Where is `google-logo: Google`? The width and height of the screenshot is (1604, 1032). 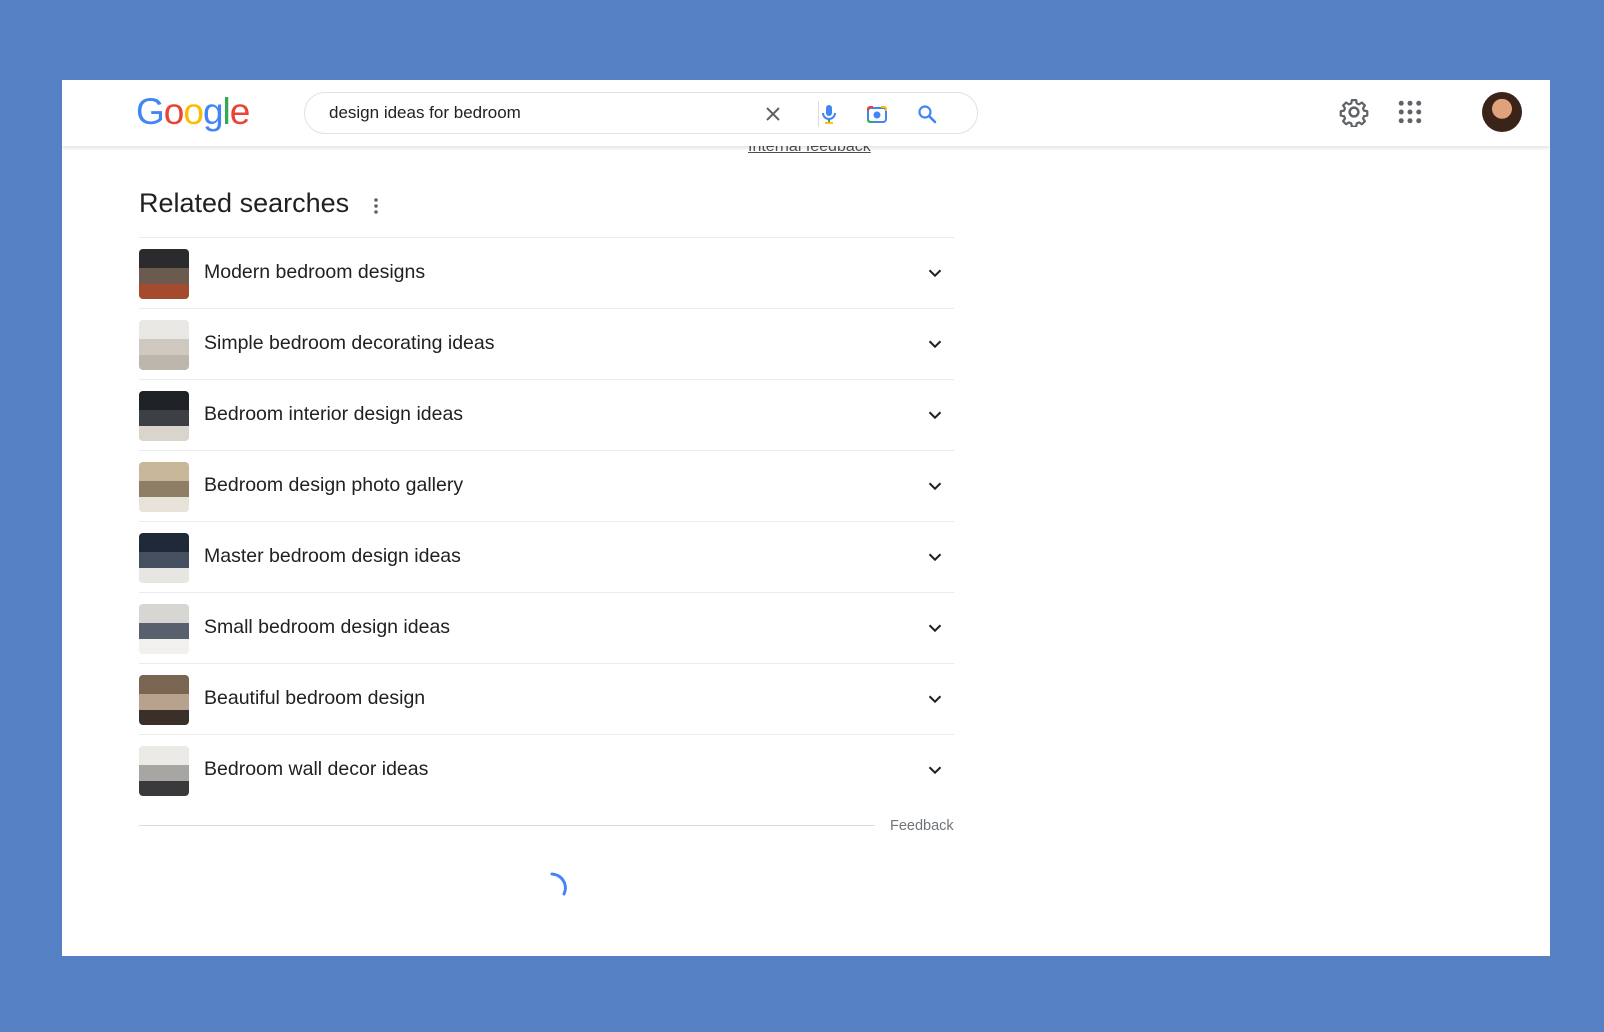
google-logo: Google is located at coordinates (193, 112).